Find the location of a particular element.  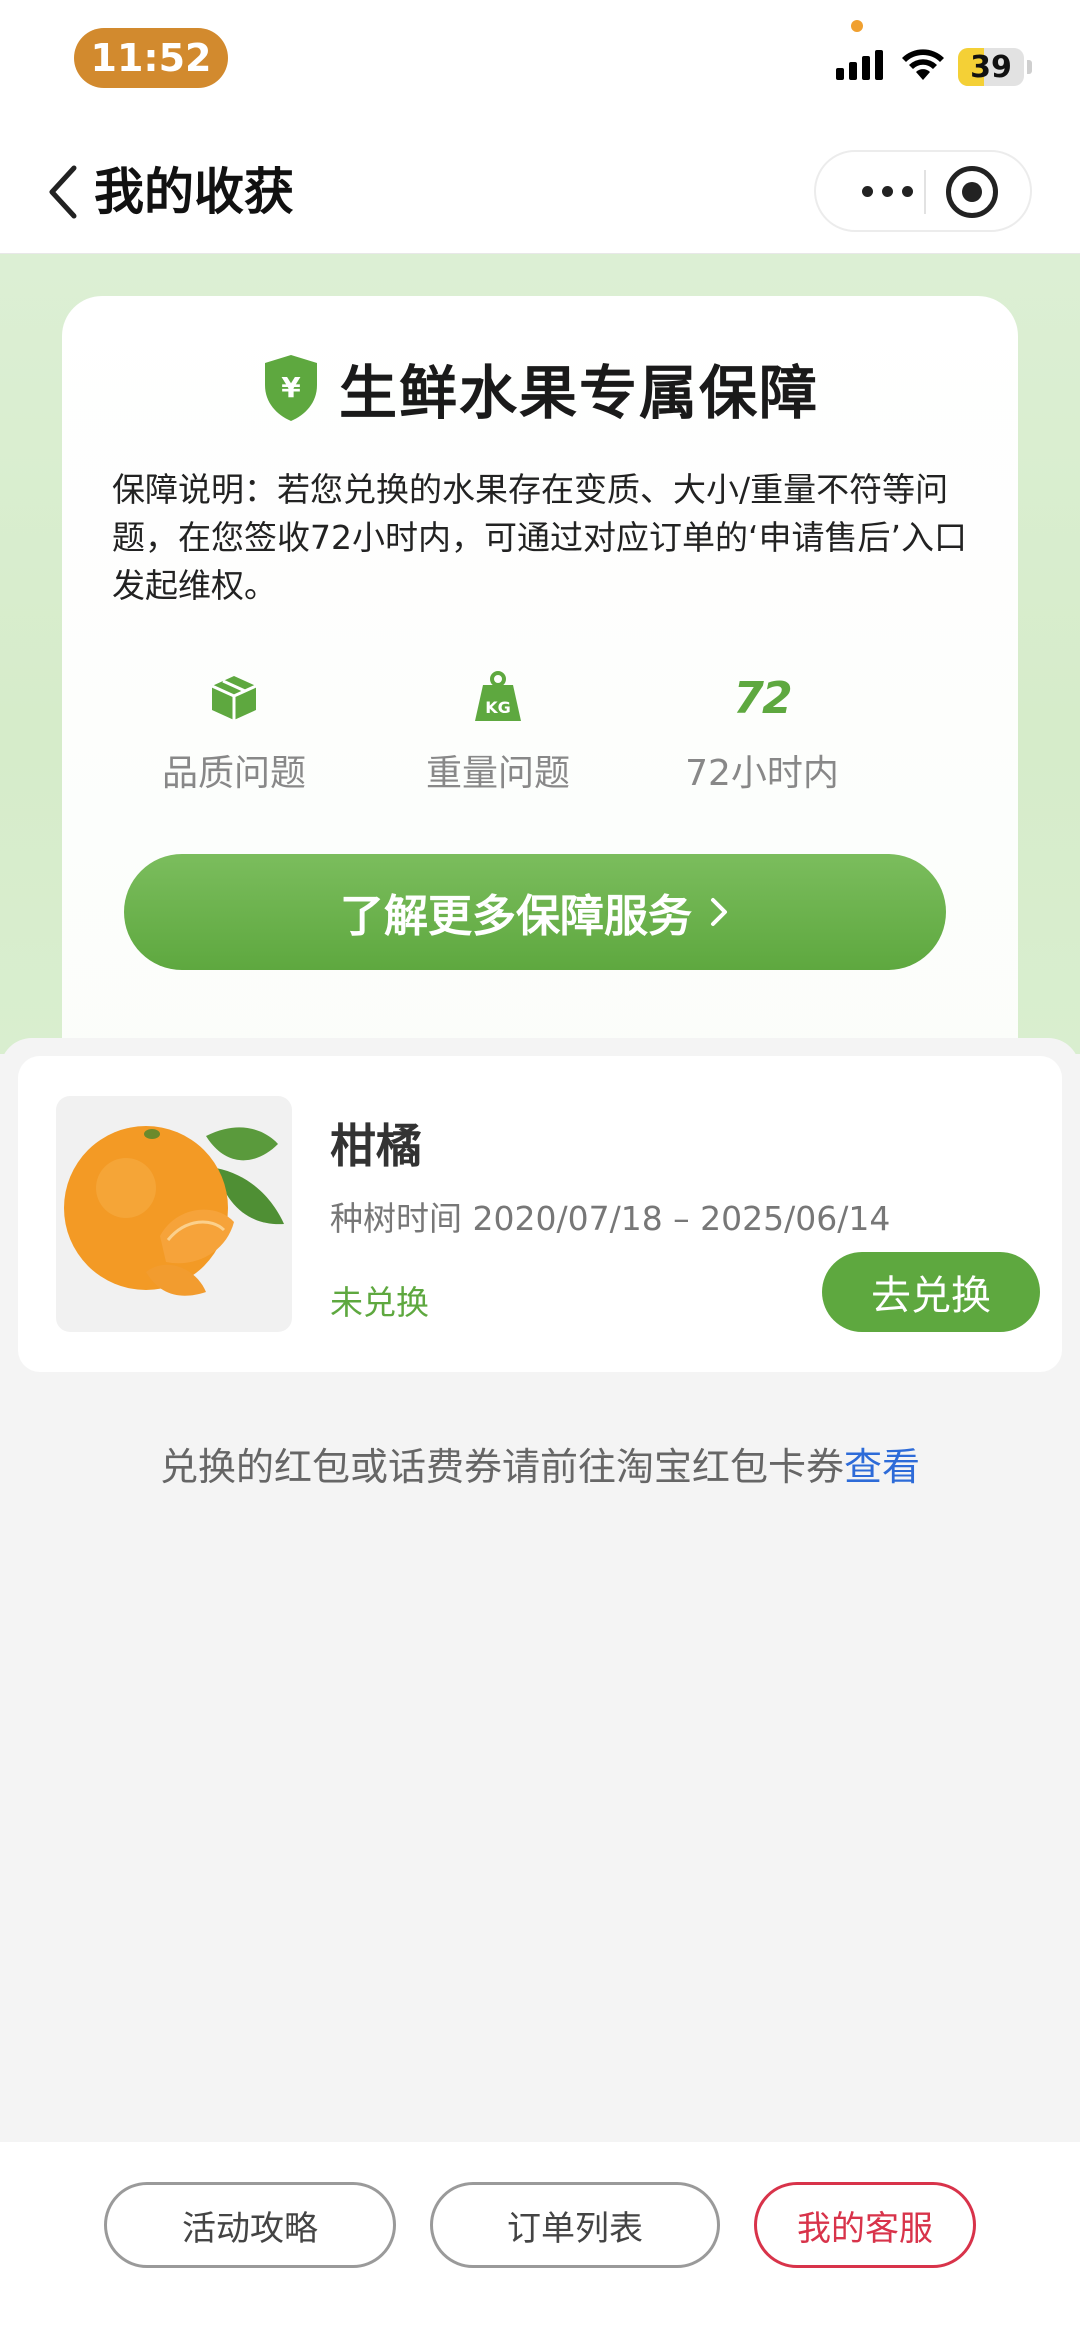

tangerine-illustration is located at coordinates (174, 1211).